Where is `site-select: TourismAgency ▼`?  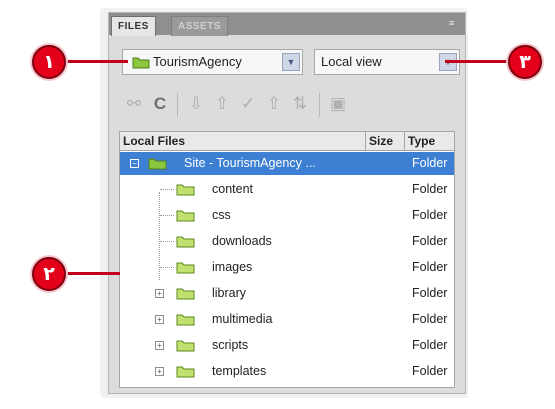 site-select: TourismAgency ▼ is located at coordinates (212, 62).